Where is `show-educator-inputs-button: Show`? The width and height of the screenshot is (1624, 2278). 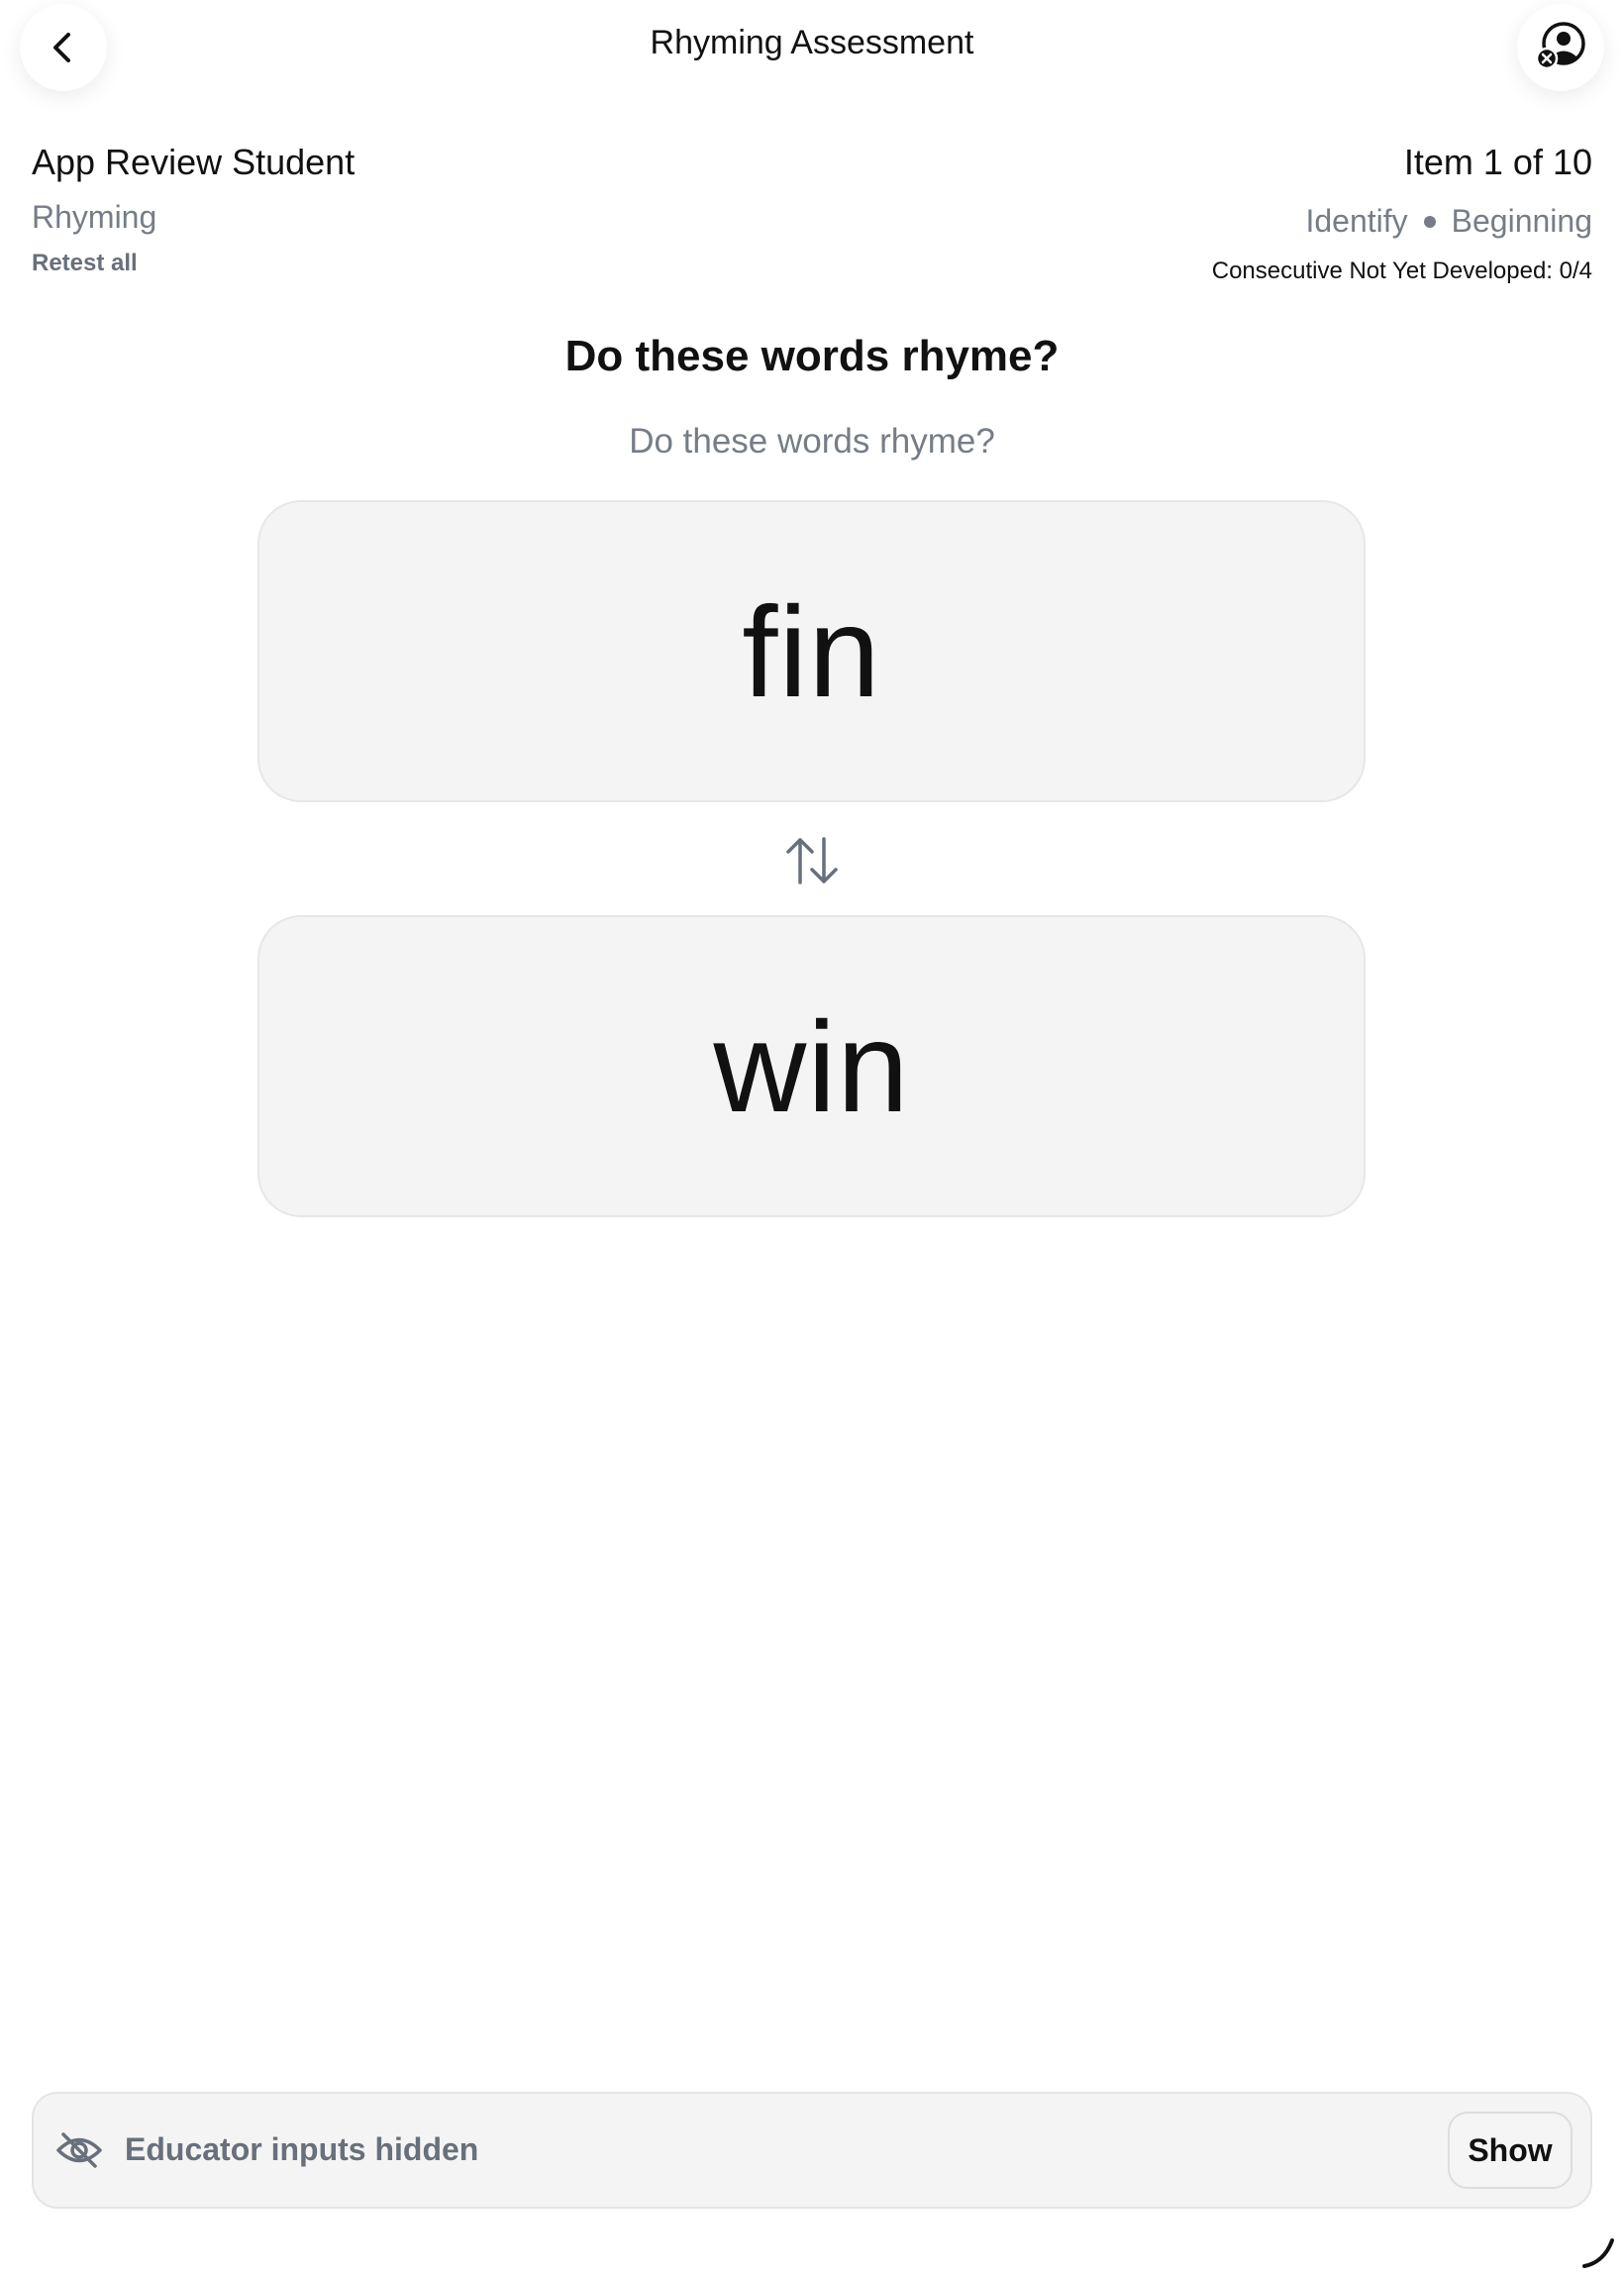 show-educator-inputs-button: Show is located at coordinates (1510, 2150).